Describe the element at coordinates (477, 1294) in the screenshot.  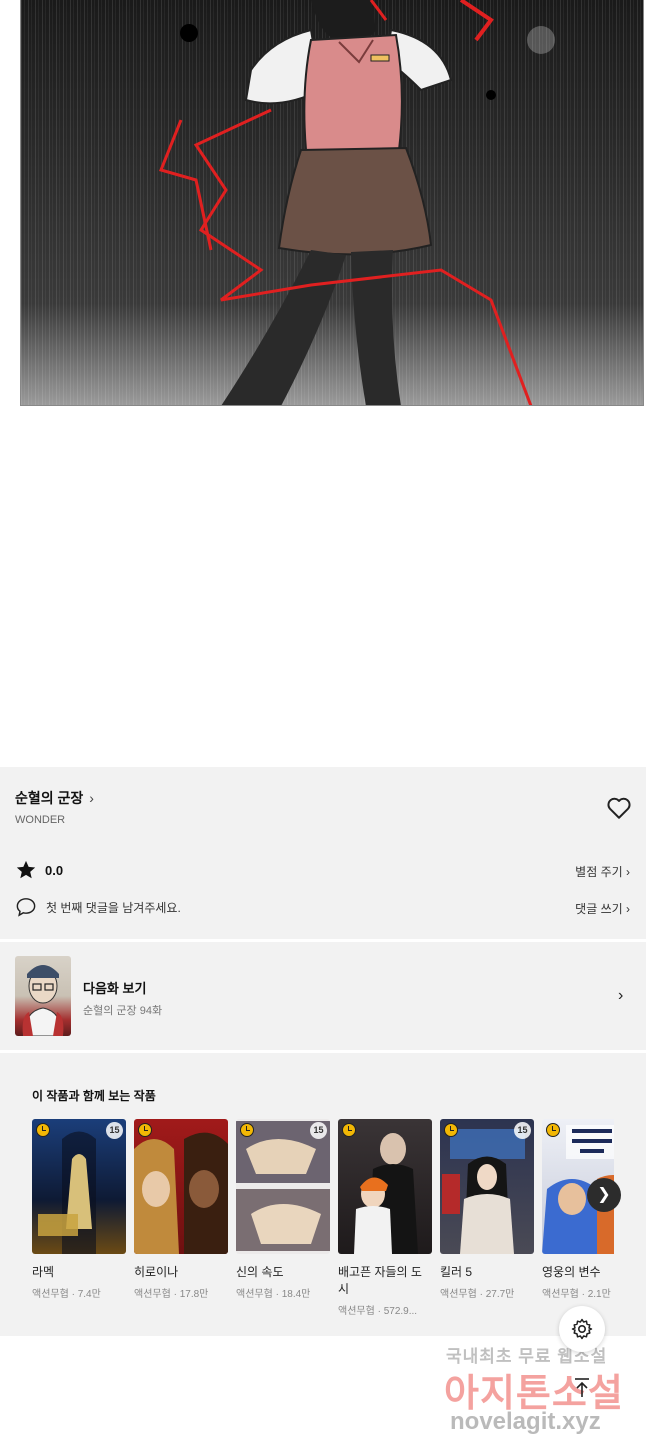
I see `recommendation-meta: 액션무협 · 27.7만` at that location.